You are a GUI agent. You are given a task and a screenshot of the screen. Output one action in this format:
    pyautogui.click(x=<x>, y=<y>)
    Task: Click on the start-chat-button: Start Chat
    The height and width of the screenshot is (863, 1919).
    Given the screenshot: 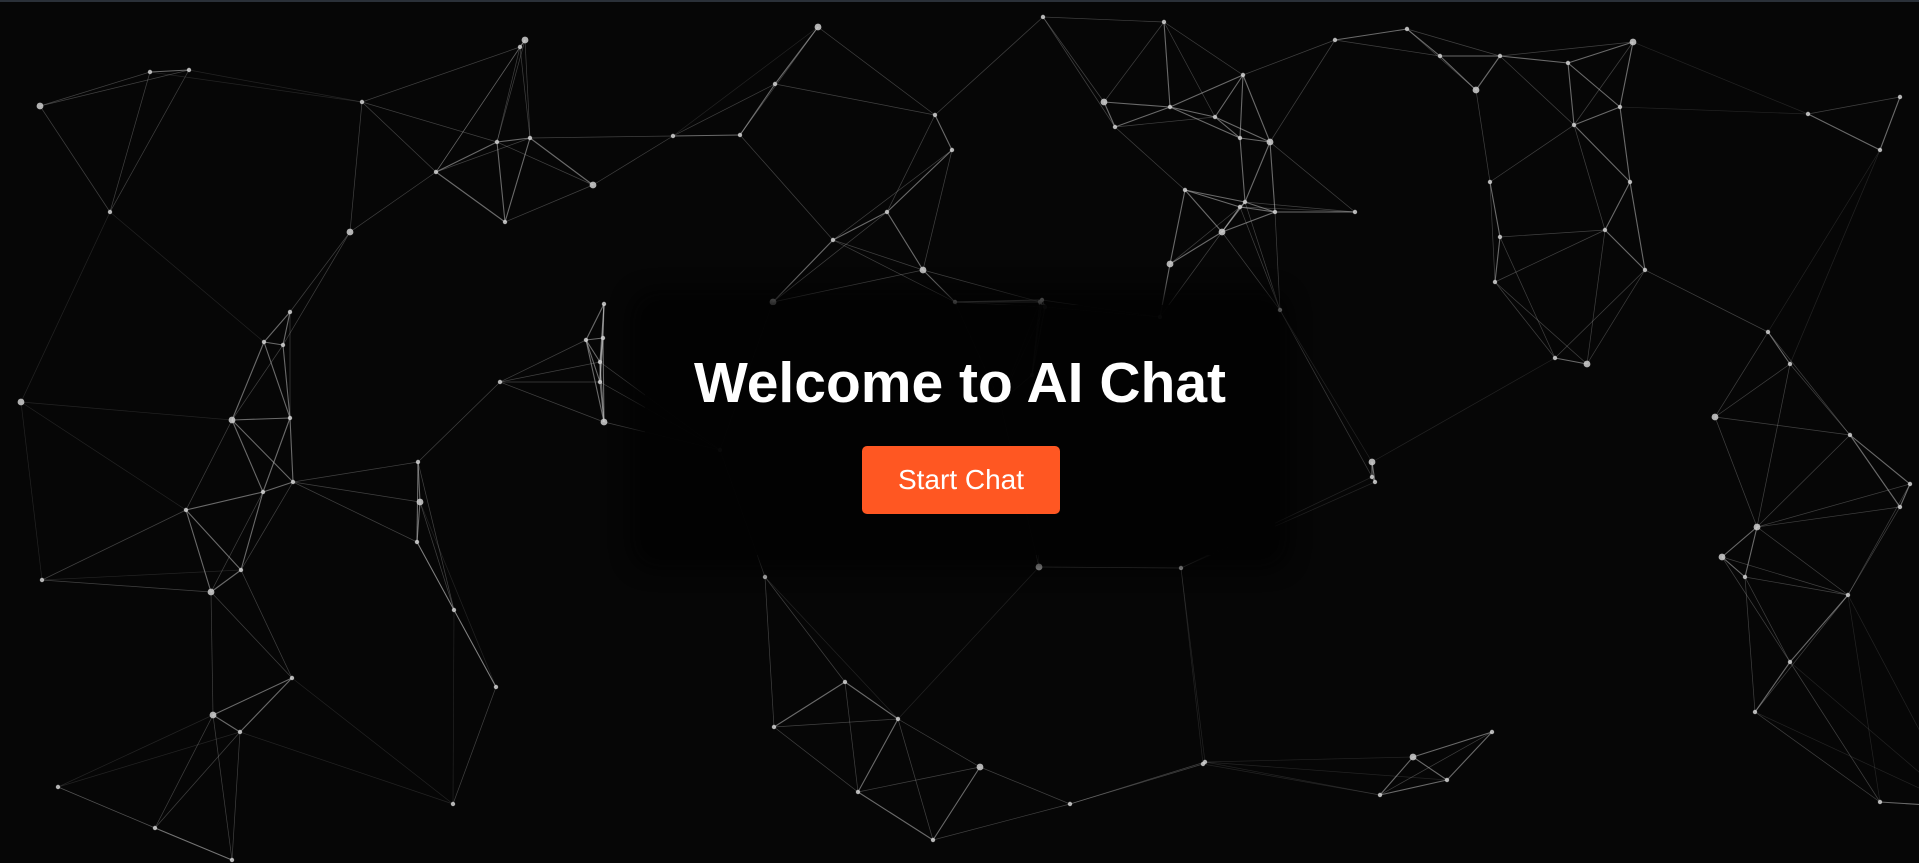 What is the action you would take?
    pyautogui.click(x=961, y=480)
    